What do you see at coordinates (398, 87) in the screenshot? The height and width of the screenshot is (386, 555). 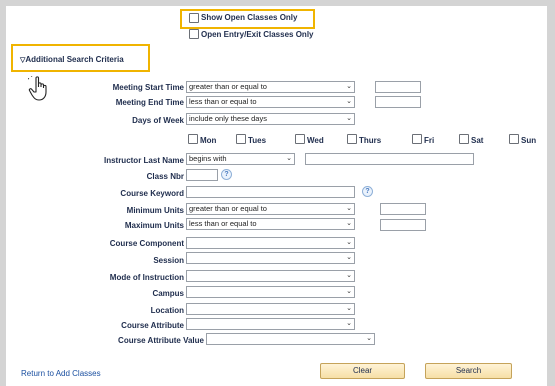 I see `meeting-start-input` at bounding box center [398, 87].